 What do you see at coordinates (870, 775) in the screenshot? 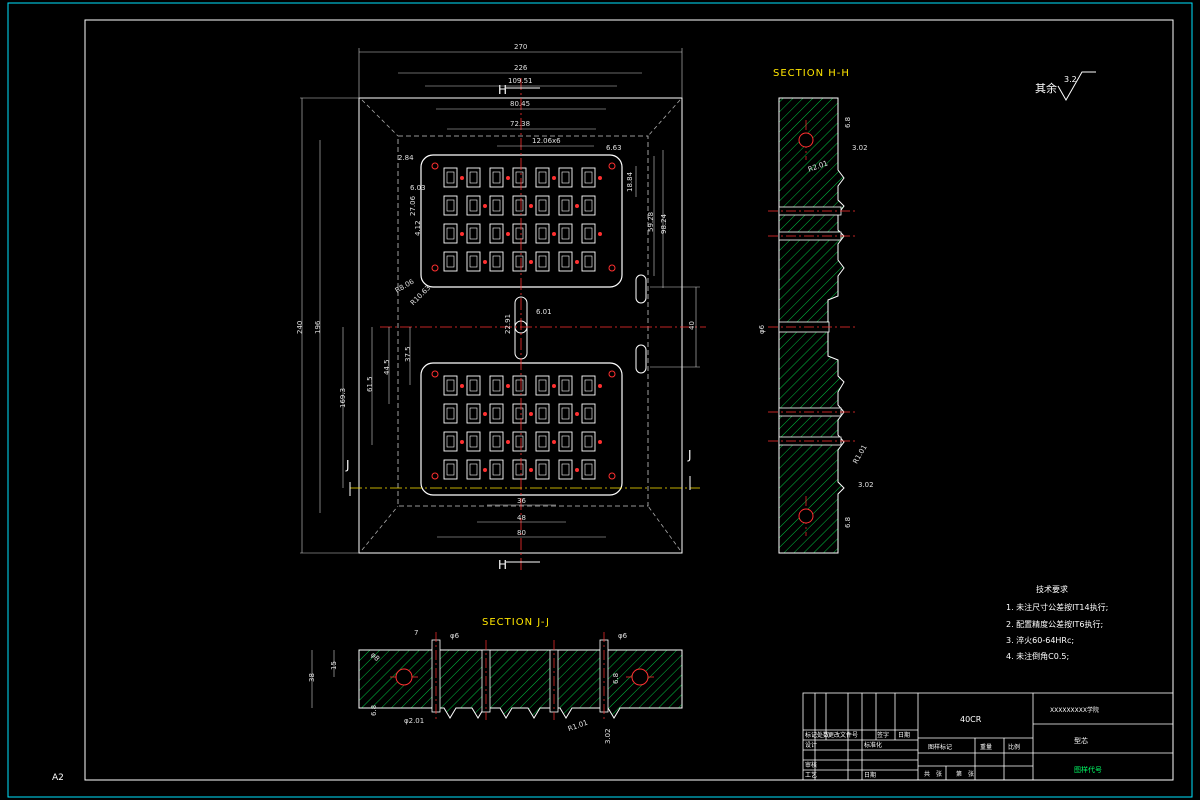
I see `tb-label-date2: 日期` at bounding box center [870, 775].